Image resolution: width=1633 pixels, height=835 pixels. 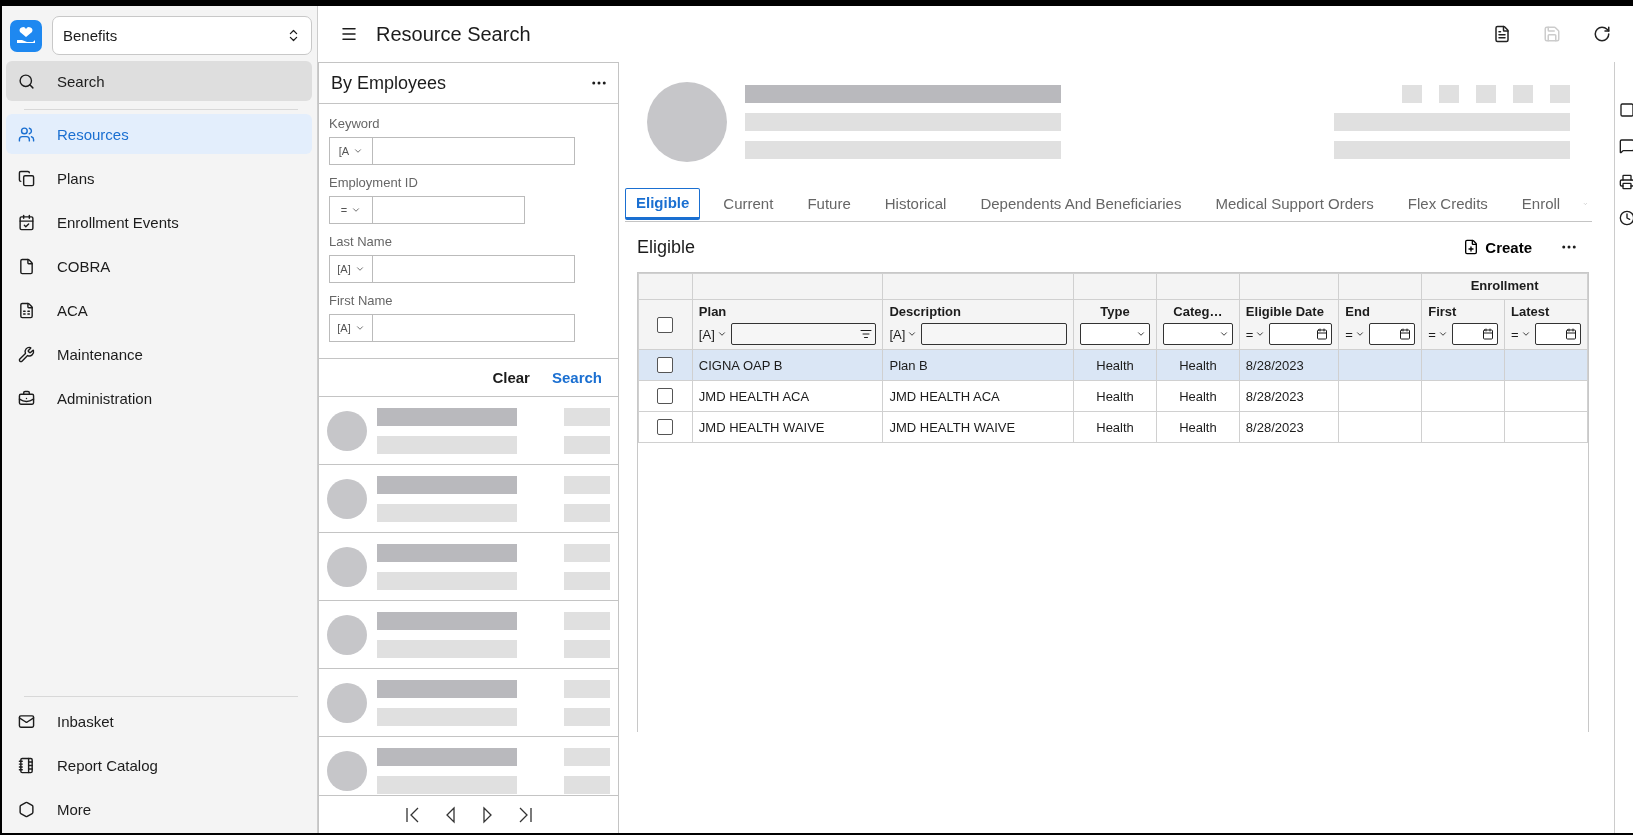 What do you see at coordinates (26, 765) in the screenshot?
I see `notebook-icon` at bounding box center [26, 765].